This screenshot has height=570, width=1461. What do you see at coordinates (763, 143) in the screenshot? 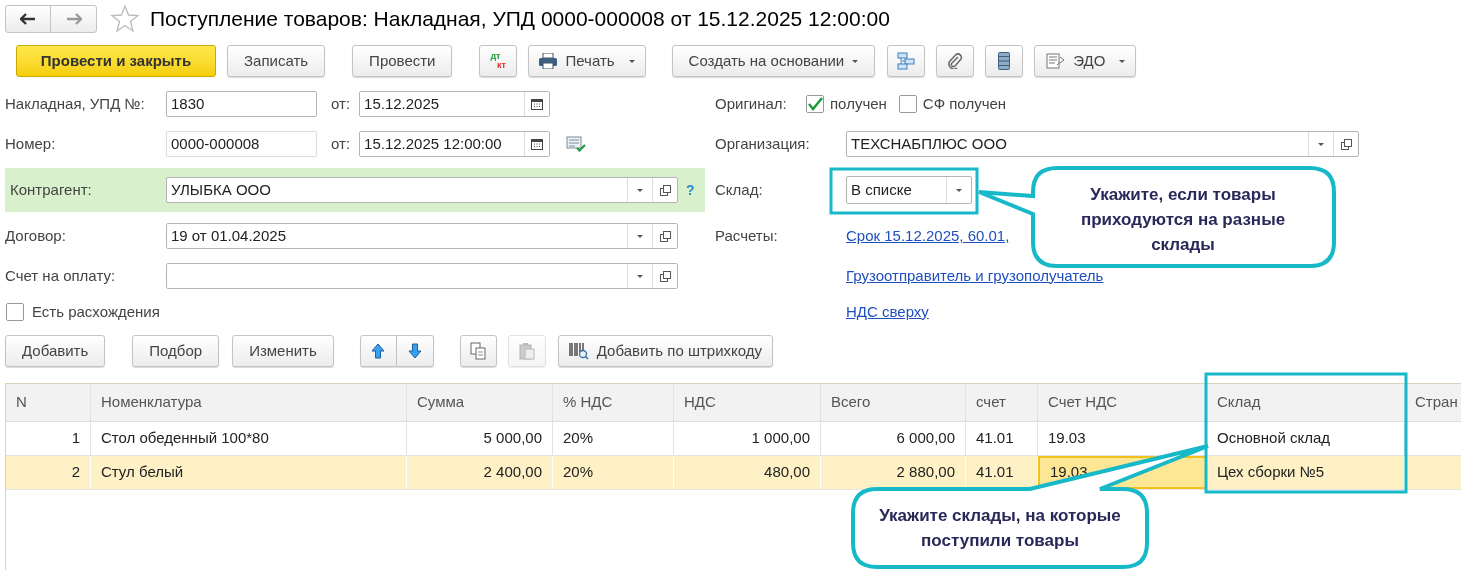
I see `field-label: Организация:` at bounding box center [763, 143].